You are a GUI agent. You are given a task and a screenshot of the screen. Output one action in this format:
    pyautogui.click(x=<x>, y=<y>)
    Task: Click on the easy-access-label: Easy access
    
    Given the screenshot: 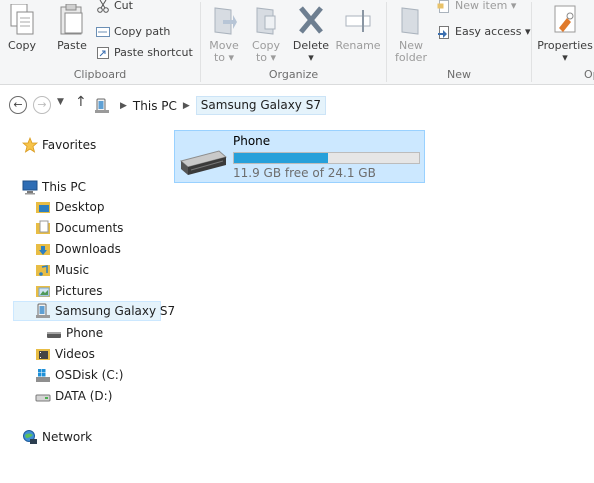 What is the action you would take?
    pyautogui.click(x=488, y=31)
    